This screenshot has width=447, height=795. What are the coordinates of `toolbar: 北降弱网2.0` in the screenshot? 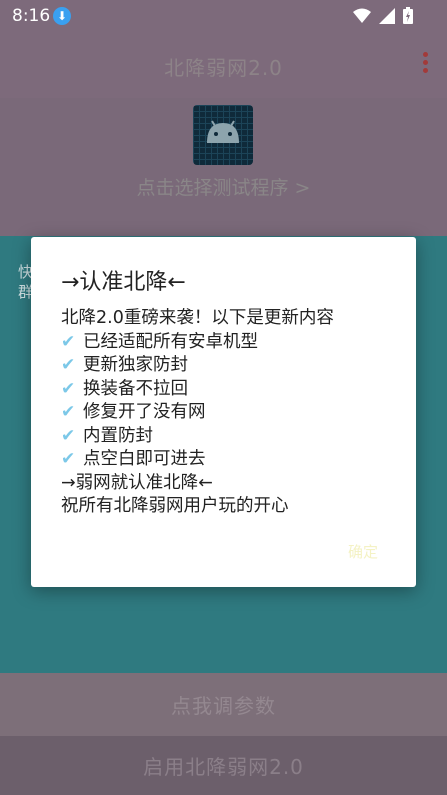 It's located at (223, 65).